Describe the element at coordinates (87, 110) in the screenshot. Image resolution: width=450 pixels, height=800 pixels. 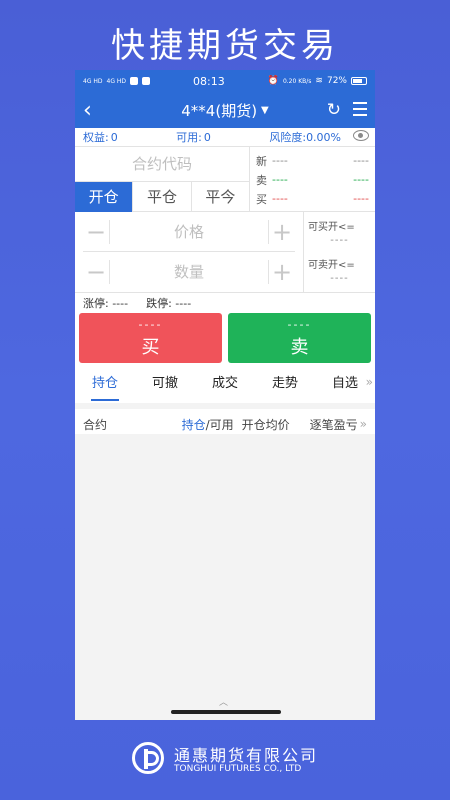
I see `back-arrow-icon: ‹` at that location.